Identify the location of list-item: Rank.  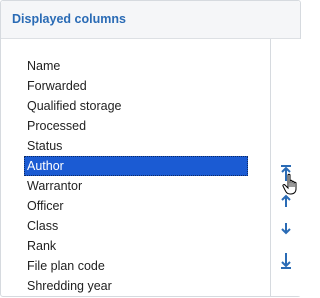
(136, 246).